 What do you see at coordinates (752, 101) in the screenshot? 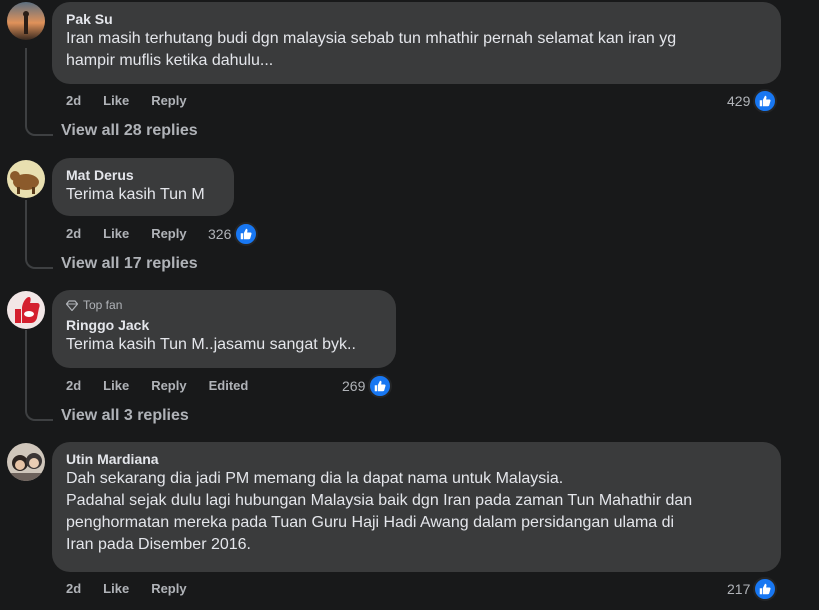
I see `reaction-count: 429` at bounding box center [752, 101].